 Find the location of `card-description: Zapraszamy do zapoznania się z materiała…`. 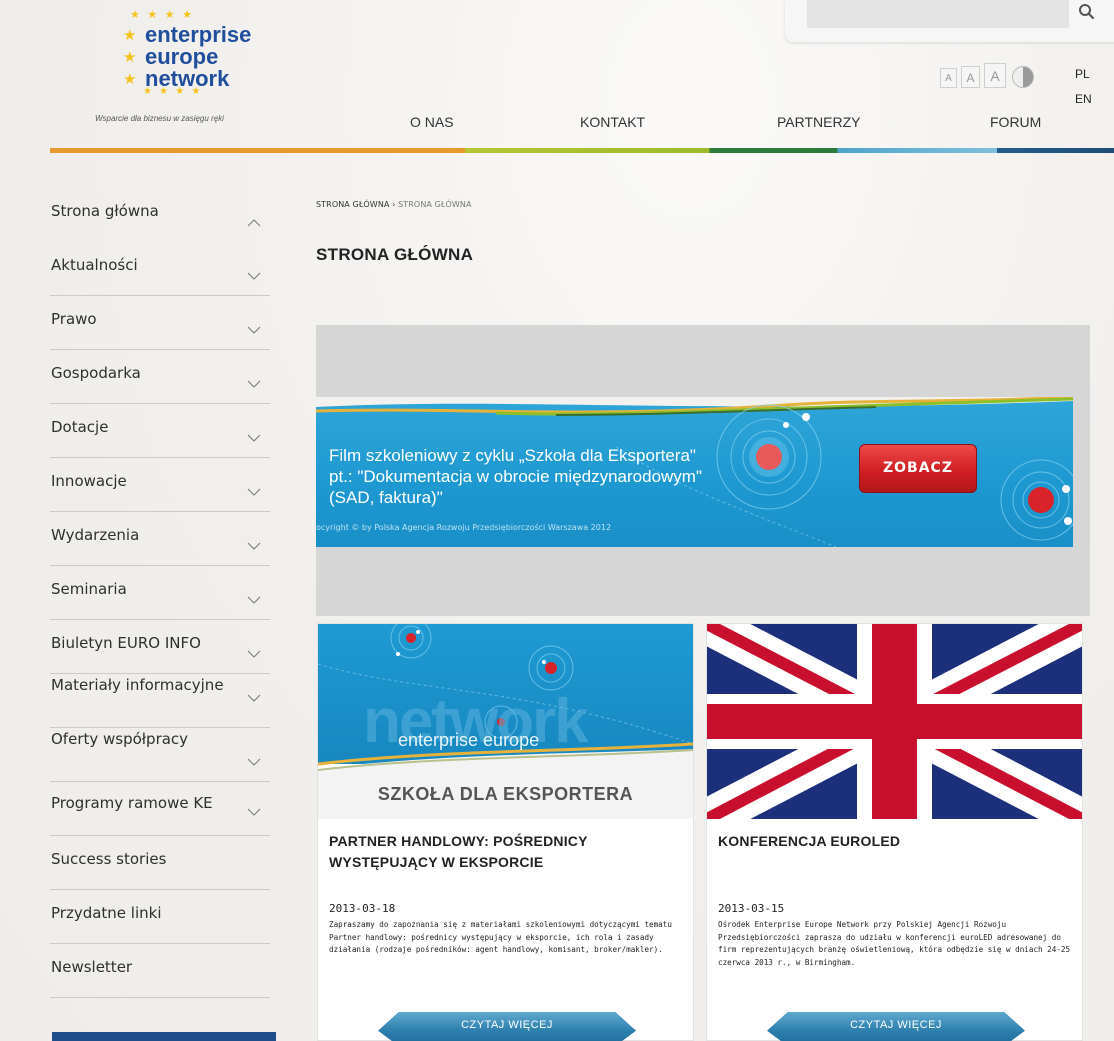

card-description: Zapraszamy do zapoznania się z materiała… is located at coordinates (500, 937).